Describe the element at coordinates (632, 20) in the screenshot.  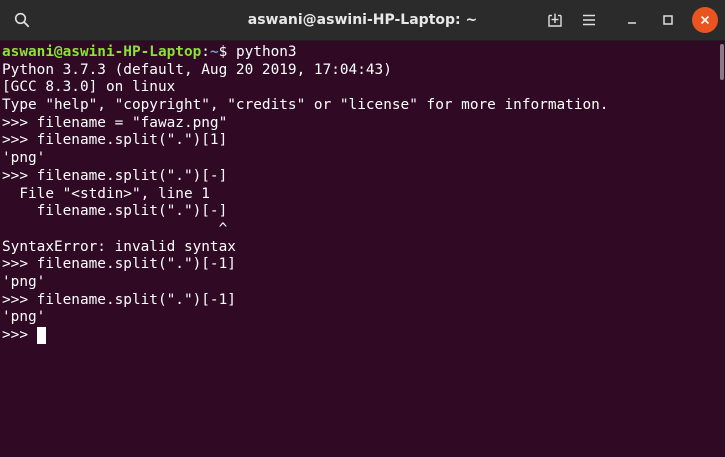
I see `minimize-button` at that location.